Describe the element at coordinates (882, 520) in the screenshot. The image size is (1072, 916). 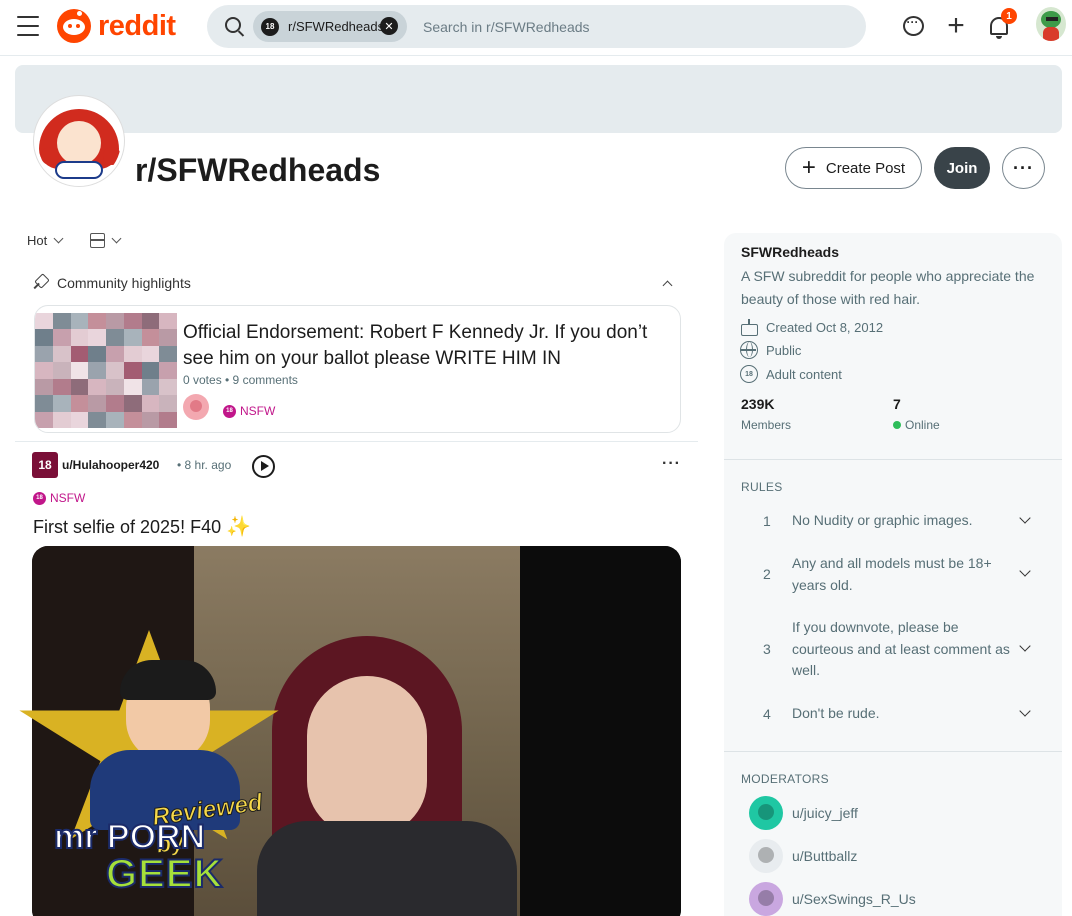
I see `rule-text: No Nudity or graphic images.` at that location.